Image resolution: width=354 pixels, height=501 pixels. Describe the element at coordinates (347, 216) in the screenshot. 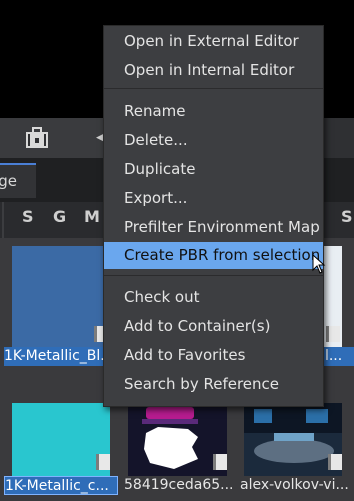

I see `filter-s2-button: S` at that location.